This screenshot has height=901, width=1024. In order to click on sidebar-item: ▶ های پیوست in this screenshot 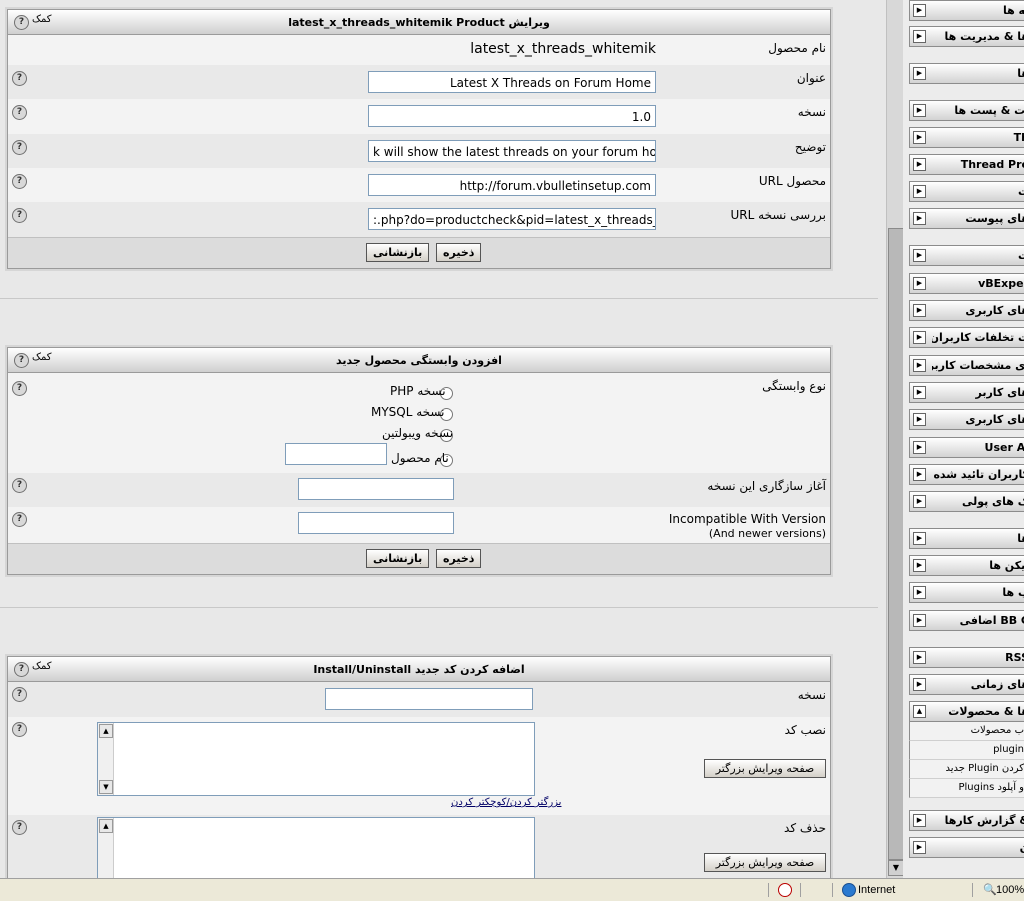, I will do `click(966, 218)`.